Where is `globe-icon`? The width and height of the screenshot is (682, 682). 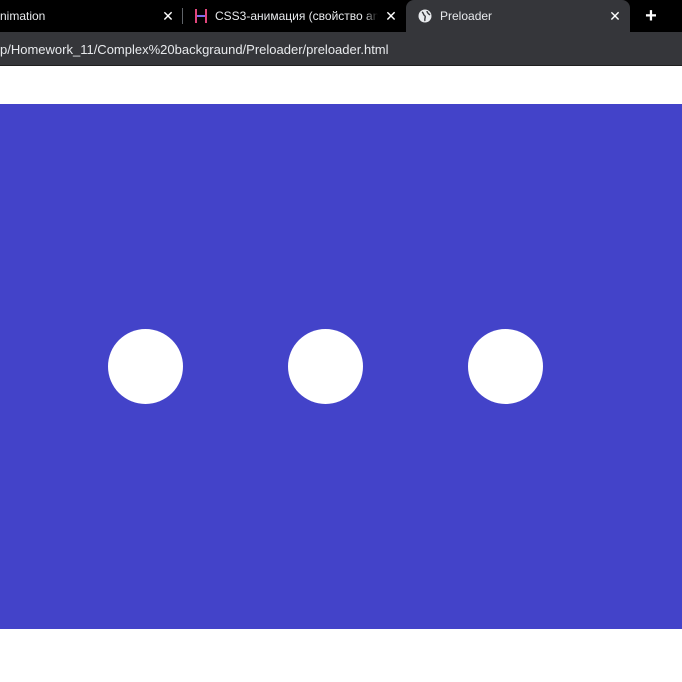 globe-icon is located at coordinates (425, 16).